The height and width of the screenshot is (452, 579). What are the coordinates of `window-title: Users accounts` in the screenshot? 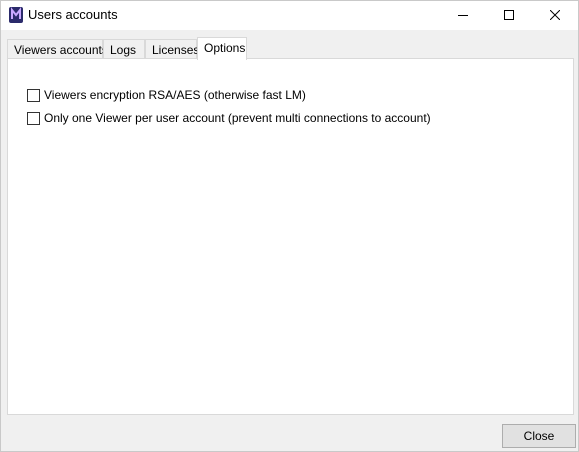 It's located at (73, 14).